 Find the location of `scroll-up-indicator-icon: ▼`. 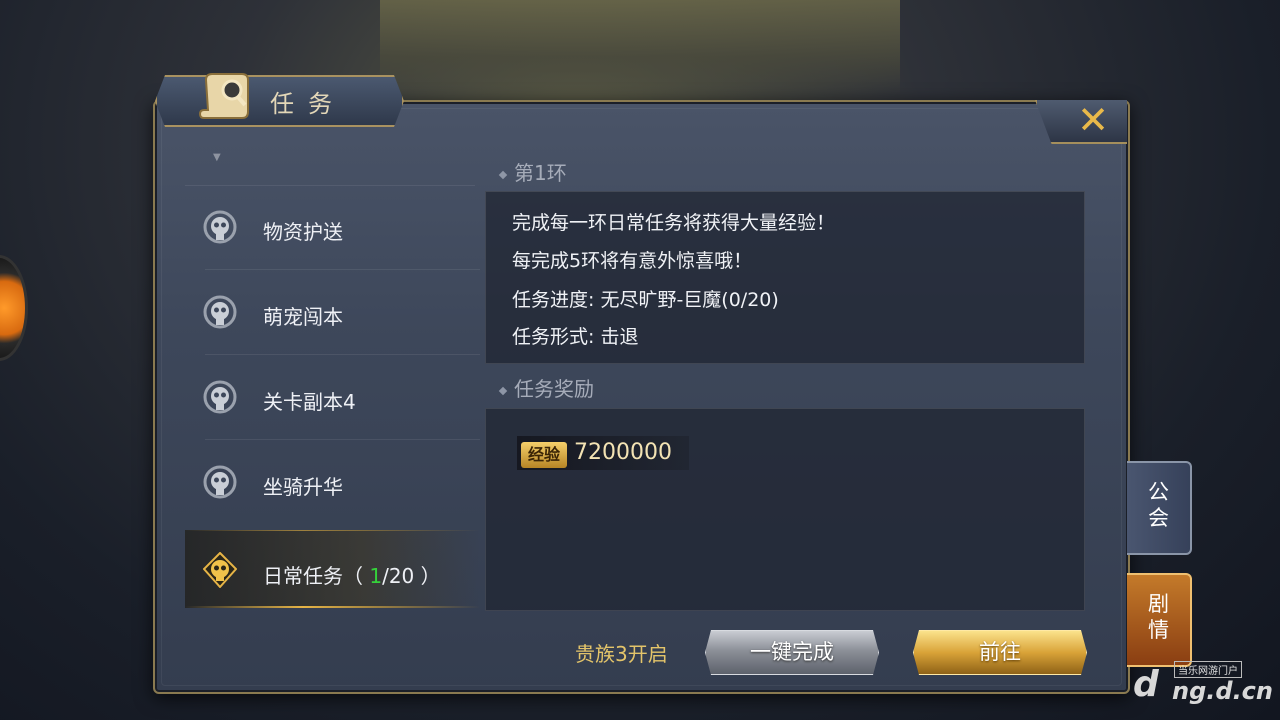

scroll-up-indicator-icon: ▼ is located at coordinates (217, 157).